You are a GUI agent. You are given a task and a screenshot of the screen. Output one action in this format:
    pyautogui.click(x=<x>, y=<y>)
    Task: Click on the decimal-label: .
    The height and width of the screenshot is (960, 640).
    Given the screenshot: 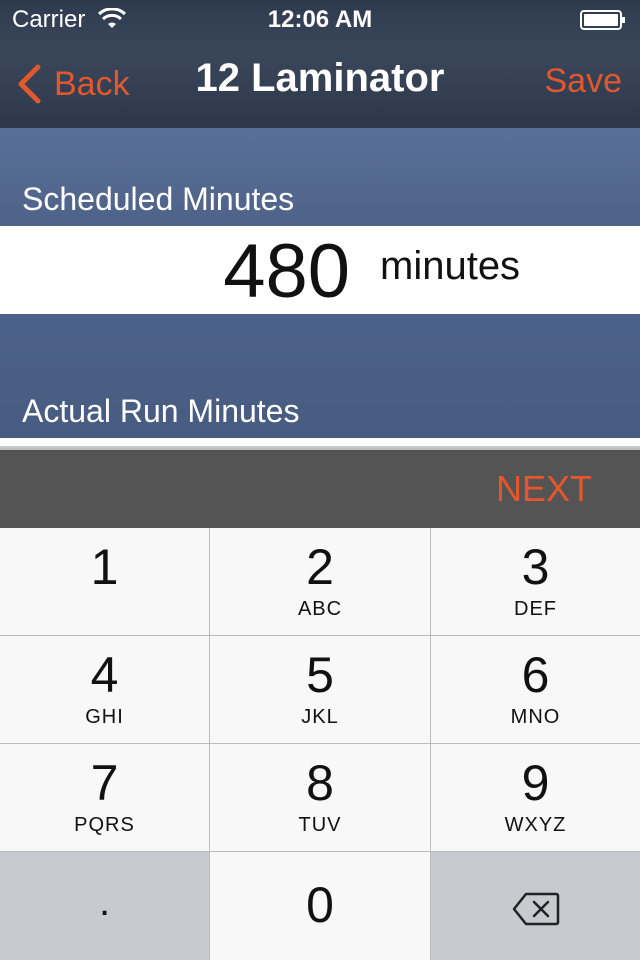 What is the action you would take?
    pyautogui.click(x=104, y=902)
    